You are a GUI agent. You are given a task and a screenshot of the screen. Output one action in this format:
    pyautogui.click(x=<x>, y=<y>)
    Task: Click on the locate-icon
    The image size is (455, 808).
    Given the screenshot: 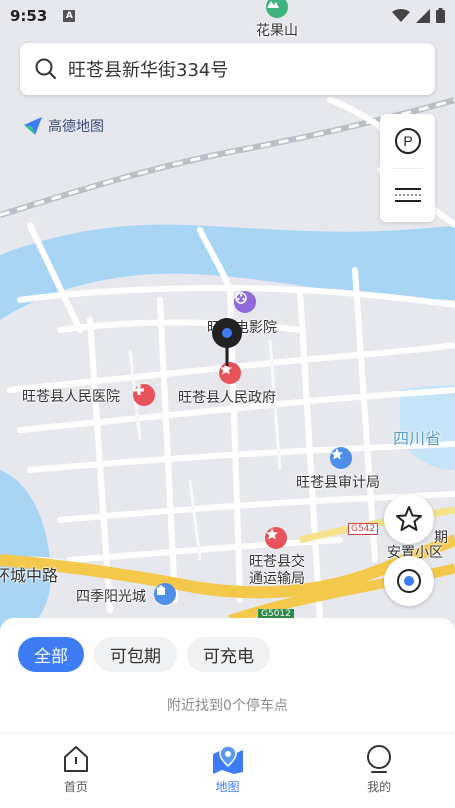 What is the action you would take?
    pyautogui.click(x=409, y=581)
    